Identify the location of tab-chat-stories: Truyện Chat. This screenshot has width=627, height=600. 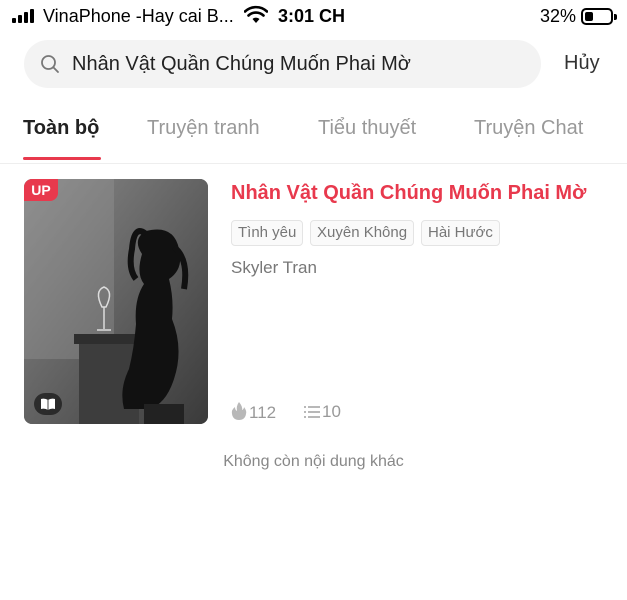
(528, 128).